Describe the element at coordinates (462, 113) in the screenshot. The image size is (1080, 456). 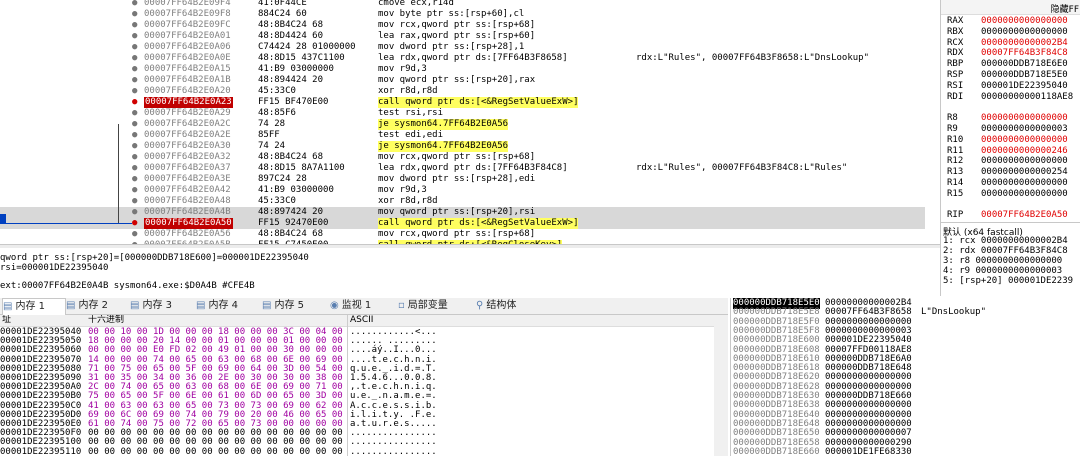
I see `disasm-row: ● 00007FF64B2E0A29 48:85F6 test rsi,rsi` at that location.